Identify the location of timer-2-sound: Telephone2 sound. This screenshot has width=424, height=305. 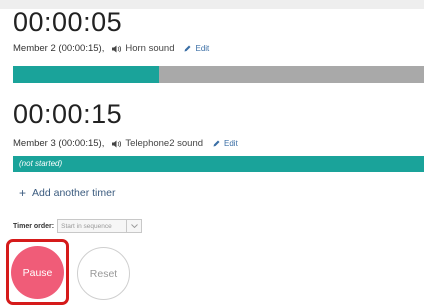
(157, 143).